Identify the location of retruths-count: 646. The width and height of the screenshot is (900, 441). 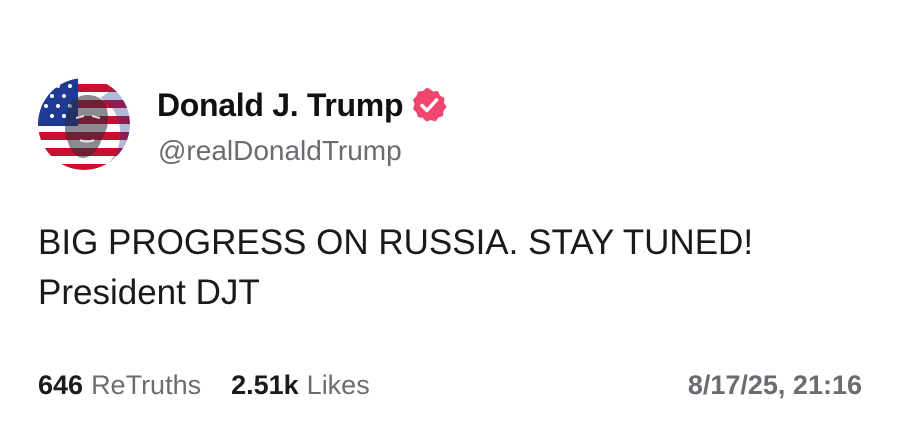
(61, 385).